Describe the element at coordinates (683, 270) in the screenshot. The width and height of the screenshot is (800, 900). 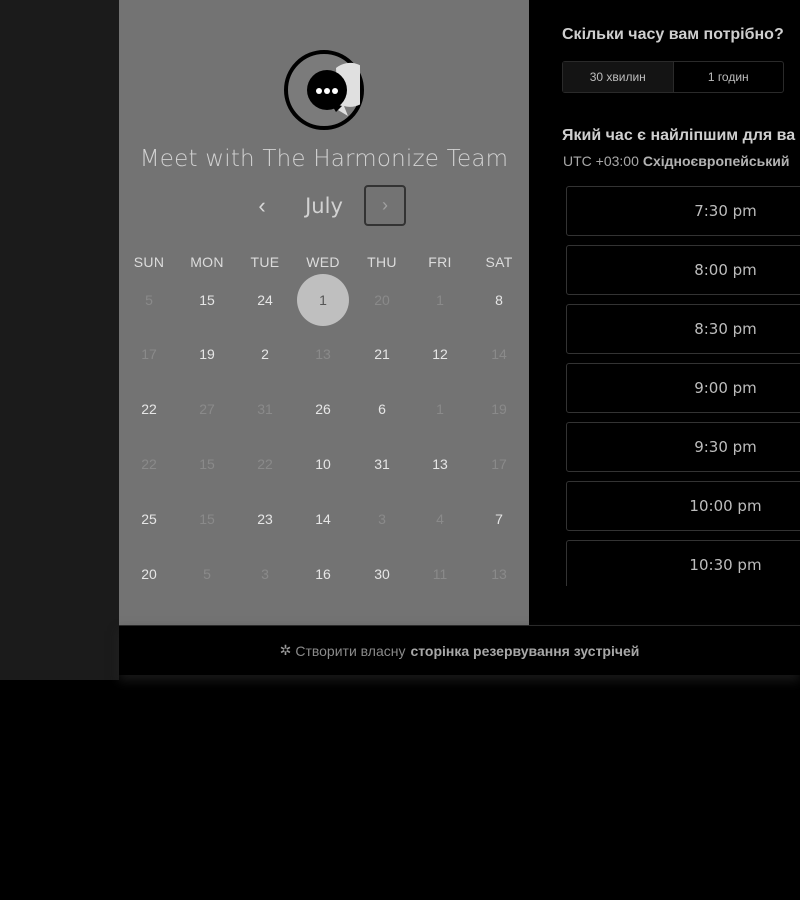
I see `time-slot: 8:00 pm` at that location.